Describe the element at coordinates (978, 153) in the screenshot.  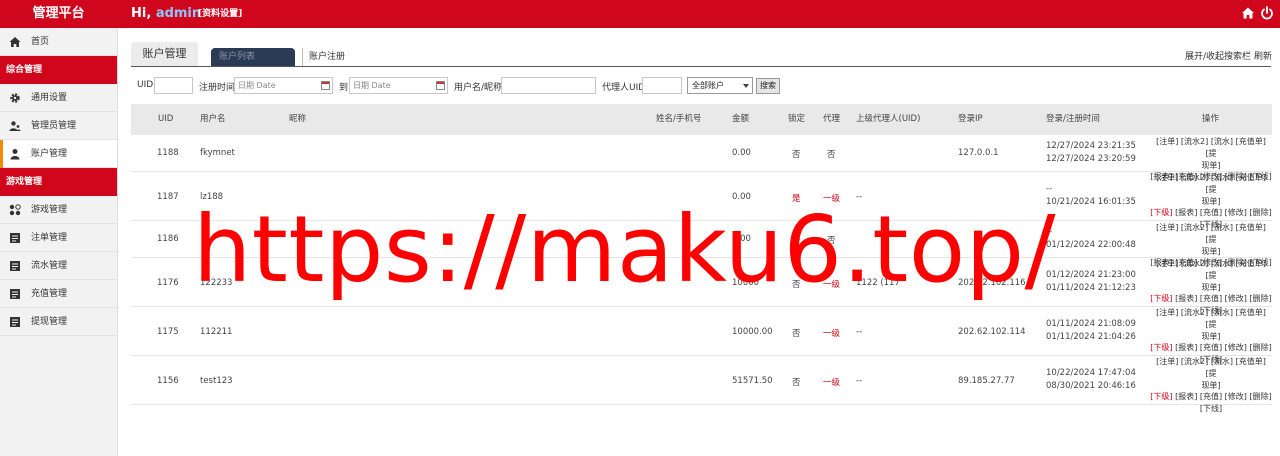
I see `cell-login-ip: 127.0.0.1` at that location.